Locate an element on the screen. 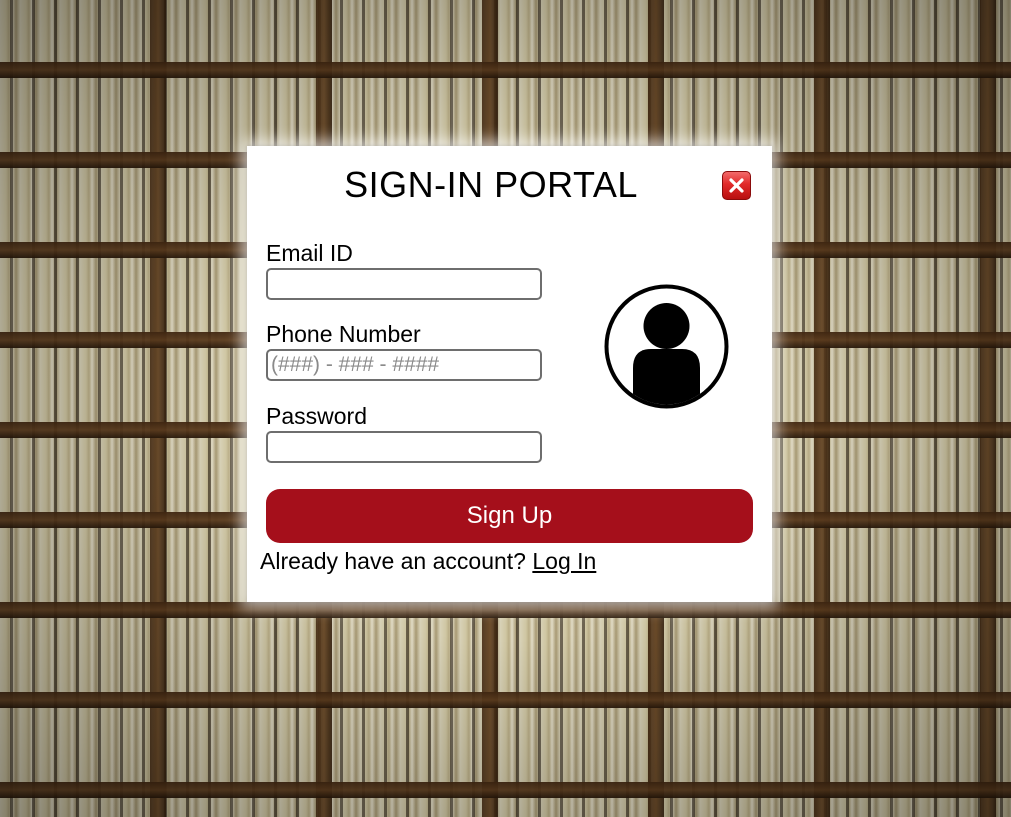 The image size is (1011, 817). login-prompt: Already have an account? Log In is located at coordinates (428, 561).